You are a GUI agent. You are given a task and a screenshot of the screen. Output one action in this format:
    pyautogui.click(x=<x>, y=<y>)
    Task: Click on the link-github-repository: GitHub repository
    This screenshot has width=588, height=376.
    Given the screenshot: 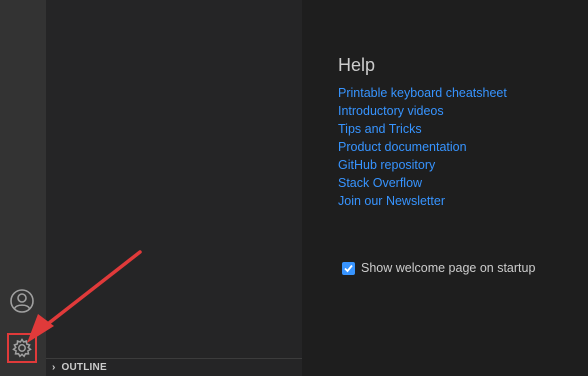 What is the action you would take?
    pyautogui.click(x=422, y=165)
    